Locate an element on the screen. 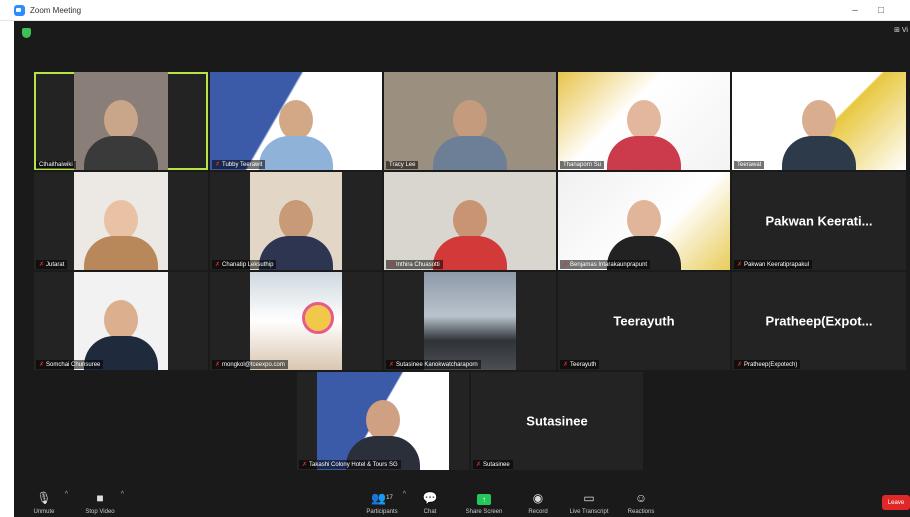 The height and width of the screenshot is (517, 910). window-title: Zoom Meeting is located at coordinates (56, 10).